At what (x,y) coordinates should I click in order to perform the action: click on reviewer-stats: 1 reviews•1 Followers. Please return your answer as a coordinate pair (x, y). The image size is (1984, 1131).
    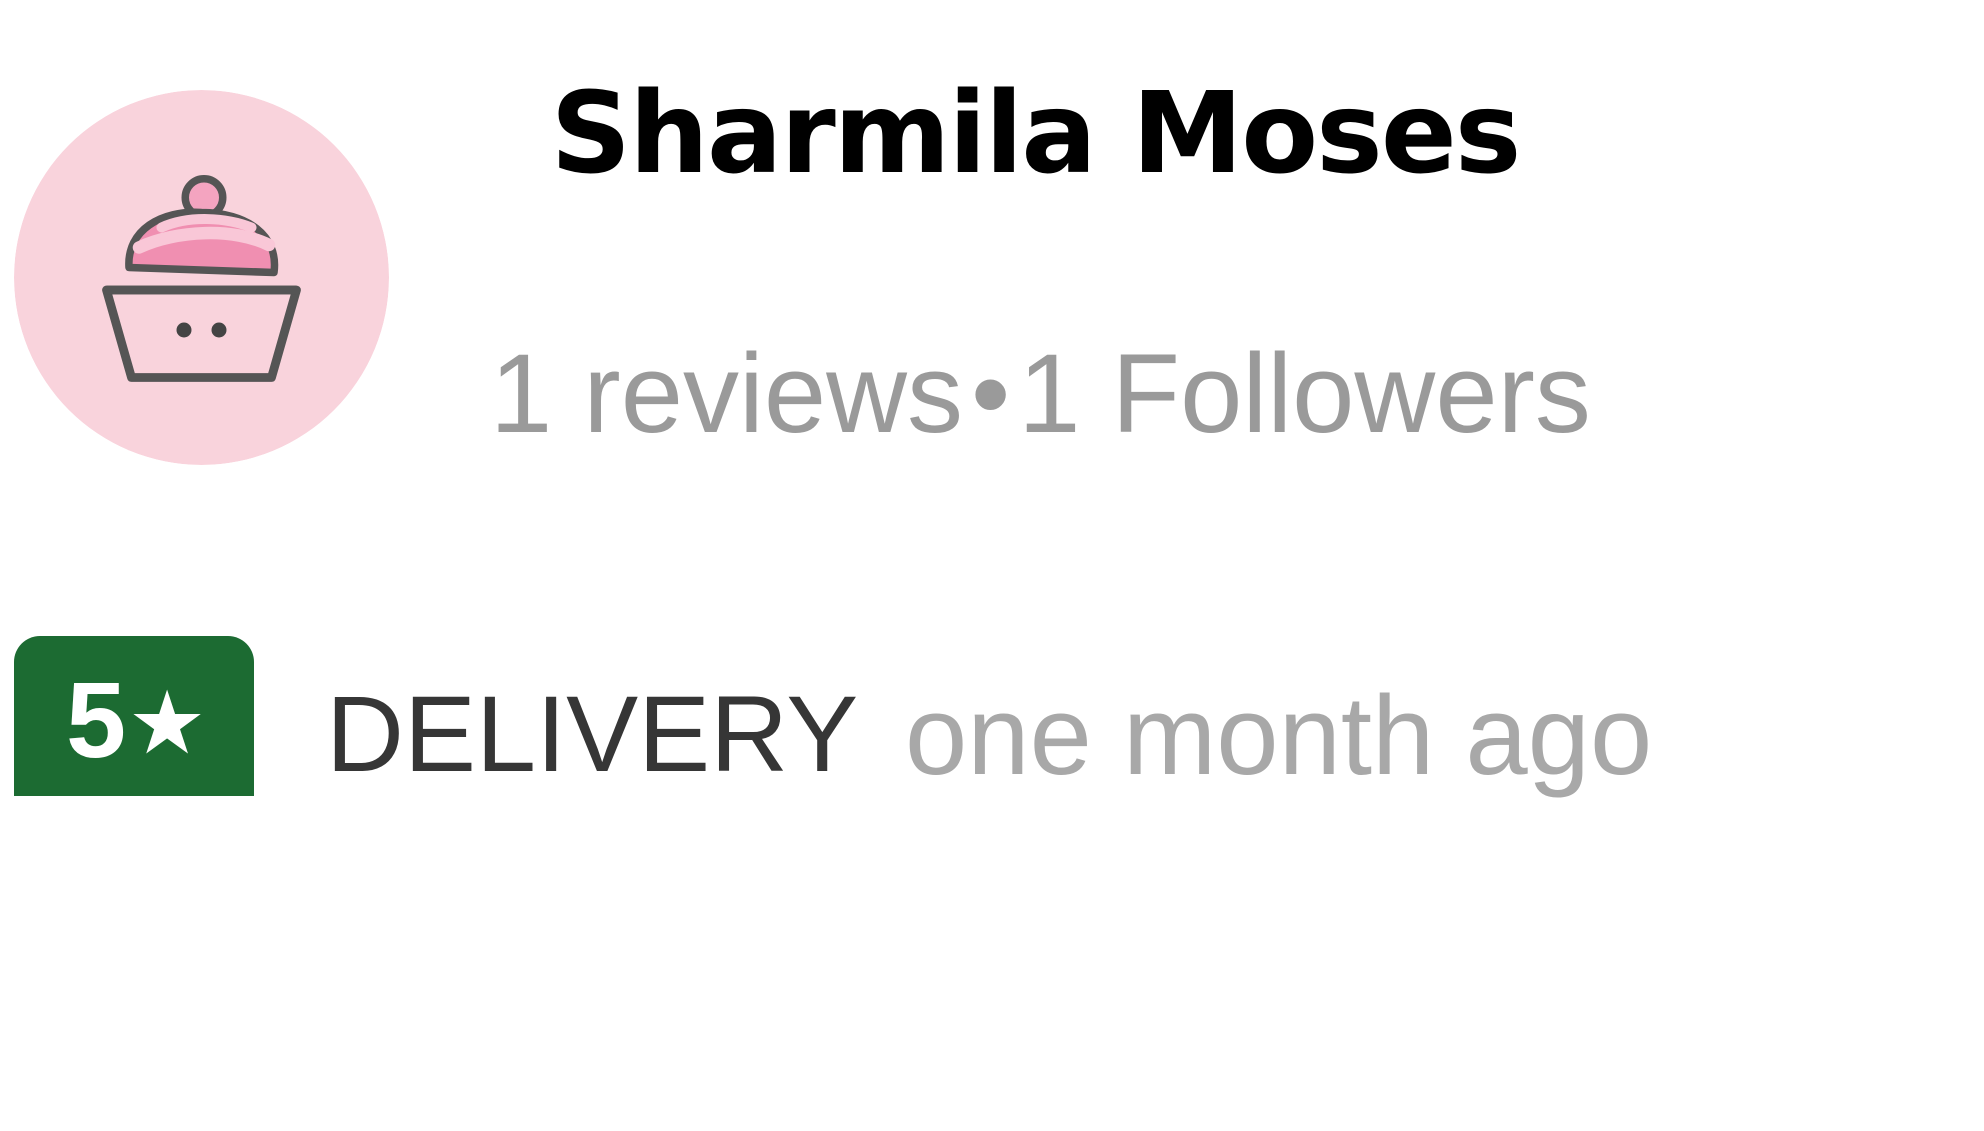
    Looking at the image, I should click on (1040, 394).